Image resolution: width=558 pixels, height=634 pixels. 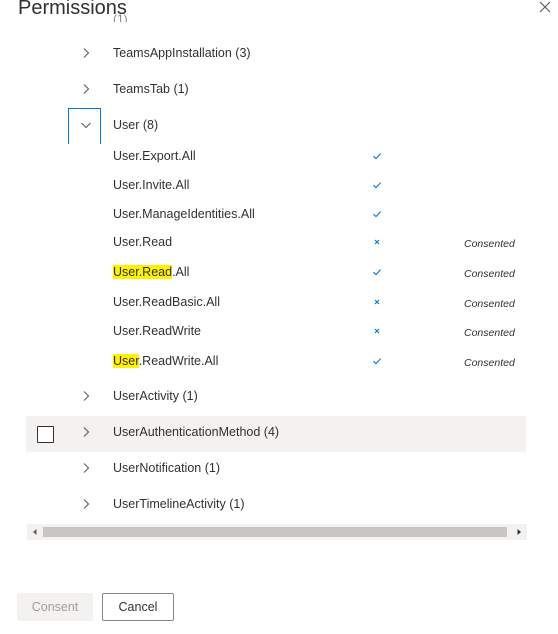 I want to click on horizontal-scrollbar, so click(x=277, y=532).